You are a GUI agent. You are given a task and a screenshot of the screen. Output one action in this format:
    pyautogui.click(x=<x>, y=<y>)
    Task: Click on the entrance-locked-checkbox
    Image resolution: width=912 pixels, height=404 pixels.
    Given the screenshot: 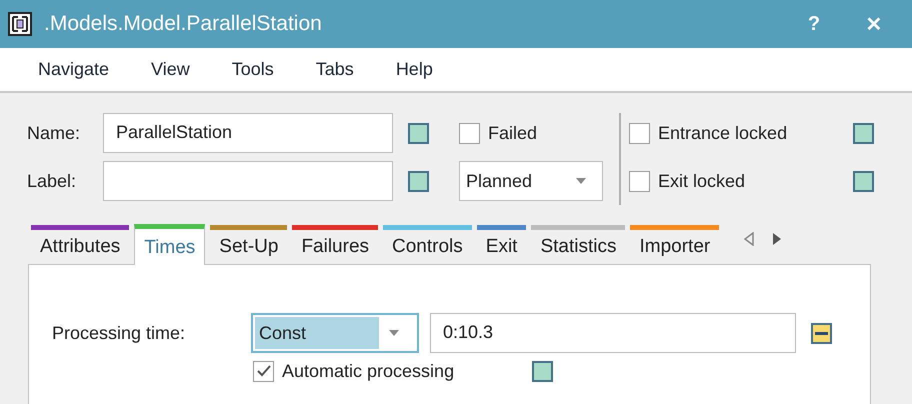 What is the action you would take?
    pyautogui.click(x=639, y=133)
    